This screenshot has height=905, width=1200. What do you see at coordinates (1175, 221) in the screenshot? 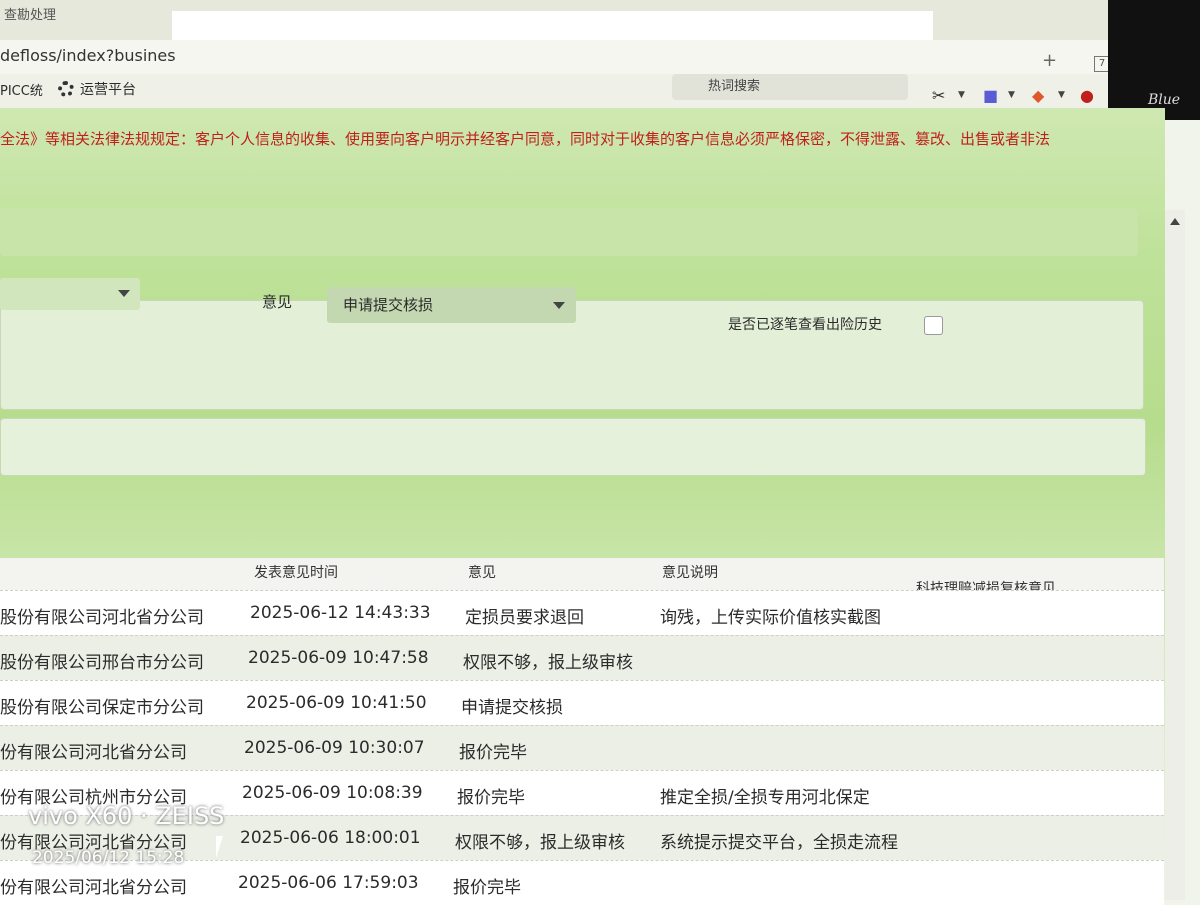
I see `scroll-up-icon` at bounding box center [1175, 221].